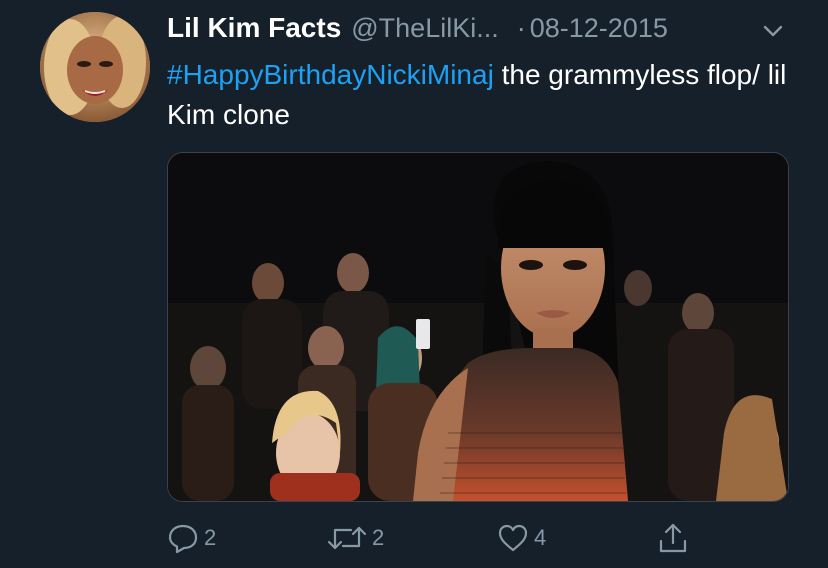 This screenshot has width=828, height=568. What do you see at coordinates (447, 538) in the screenshot?
I see `tweet-actions: 2 2 4` at bounding box center [447, 538].